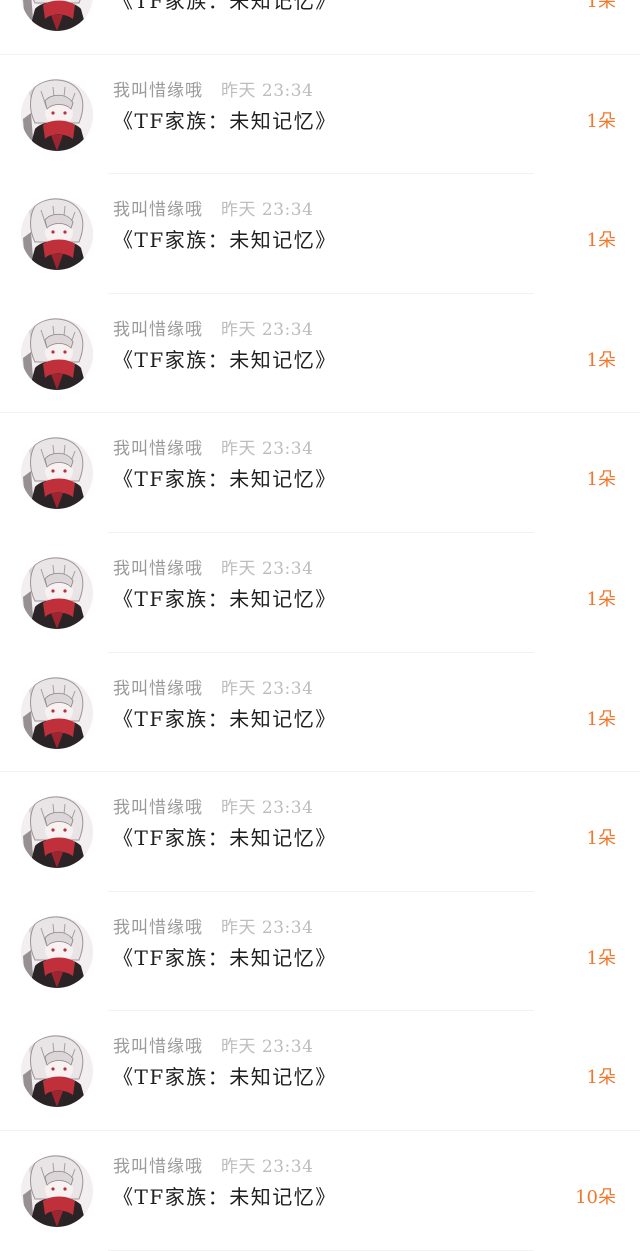 This screenshot has width=640, height=1251. I want to click on row-divider, so click(321, 1250).